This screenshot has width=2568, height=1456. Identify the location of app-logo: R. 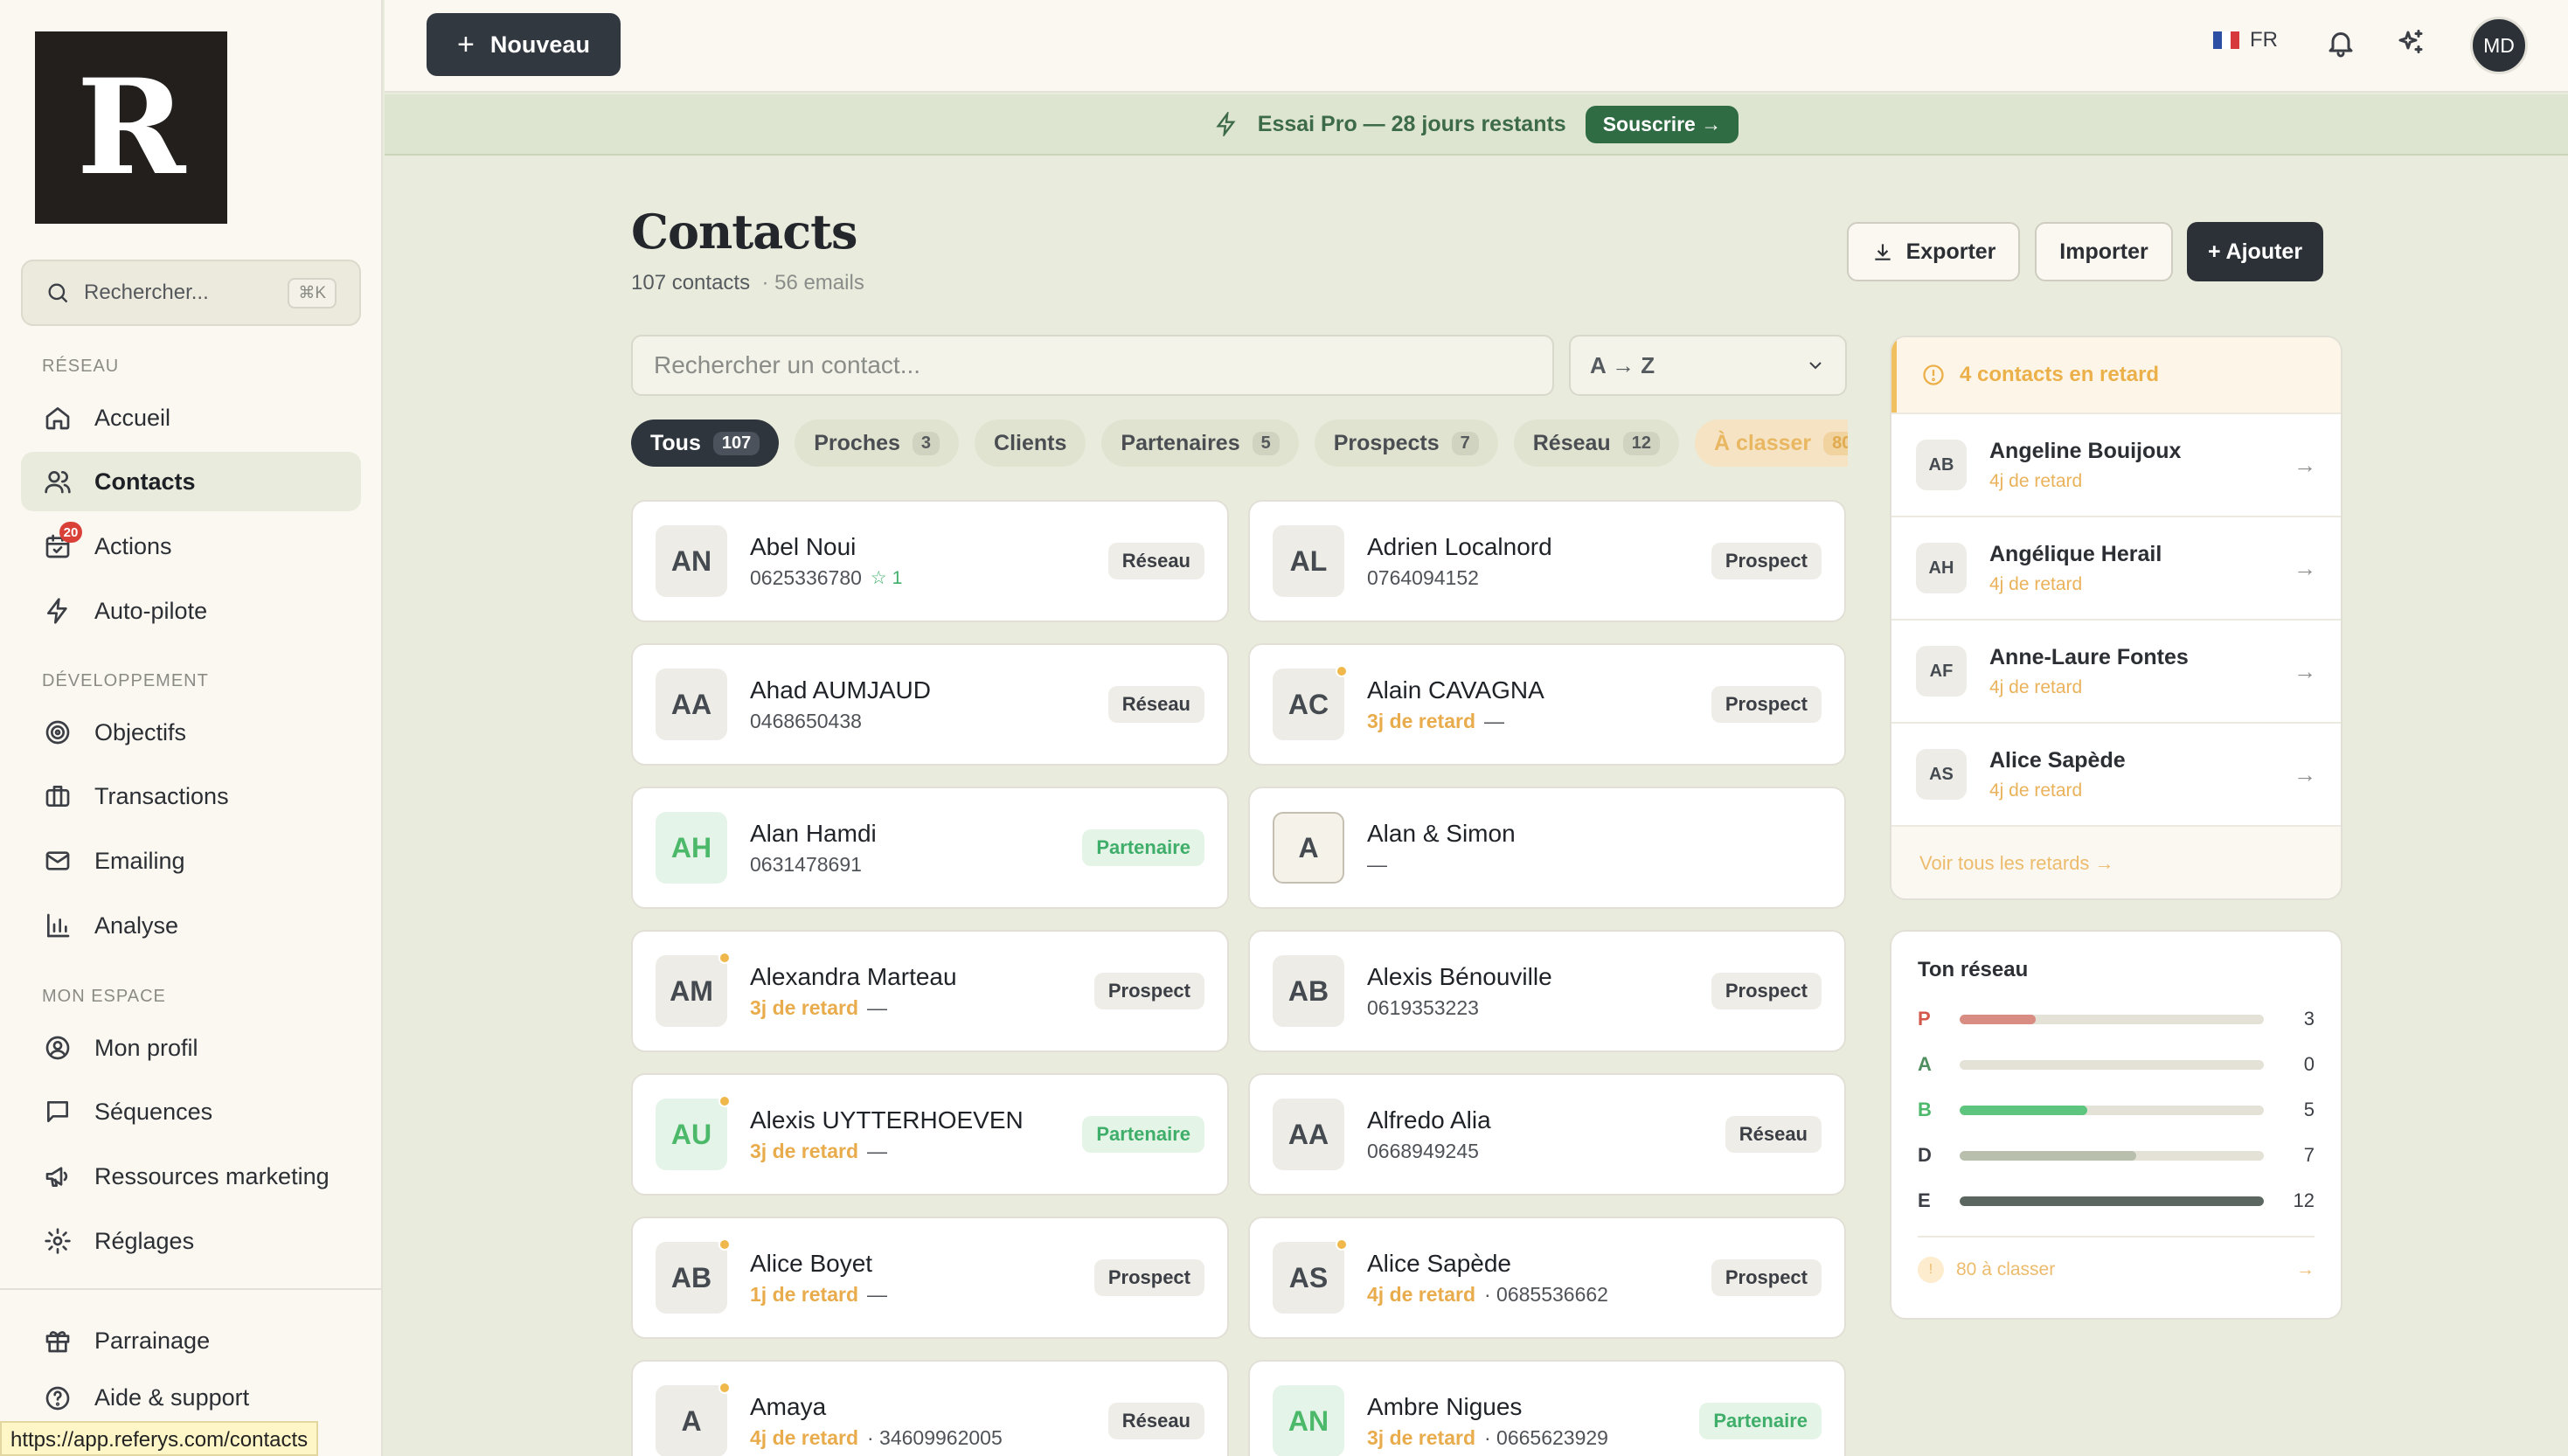
(131, 127).